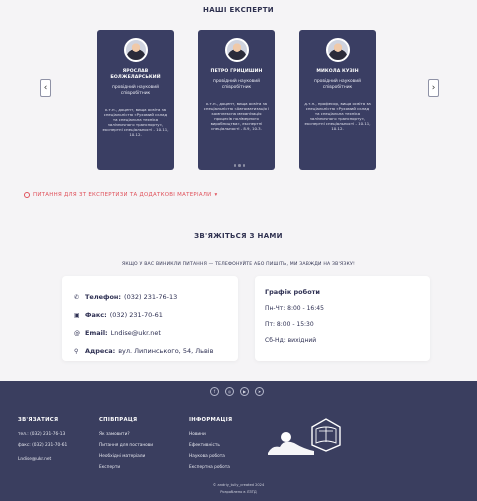 The width and height of the screenshot is (477, 501). What do you see at coordinates (259, 391) in the screenshot?
I see `telegram-icon: ➤` at bounding box center [259, 391].